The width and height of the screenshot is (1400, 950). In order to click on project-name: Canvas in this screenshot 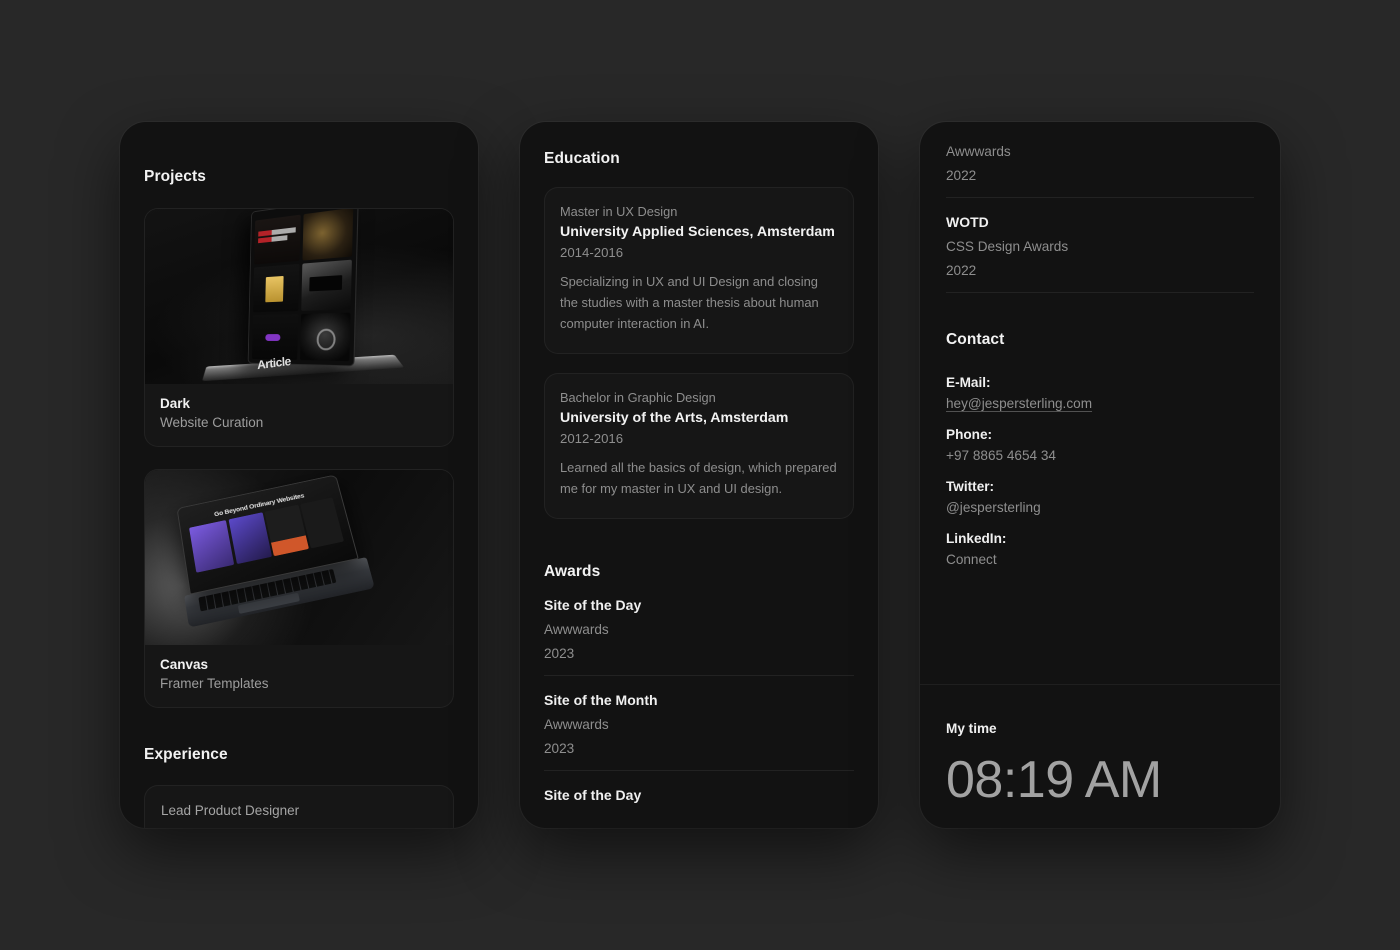, I will do `click(184, 664)`.